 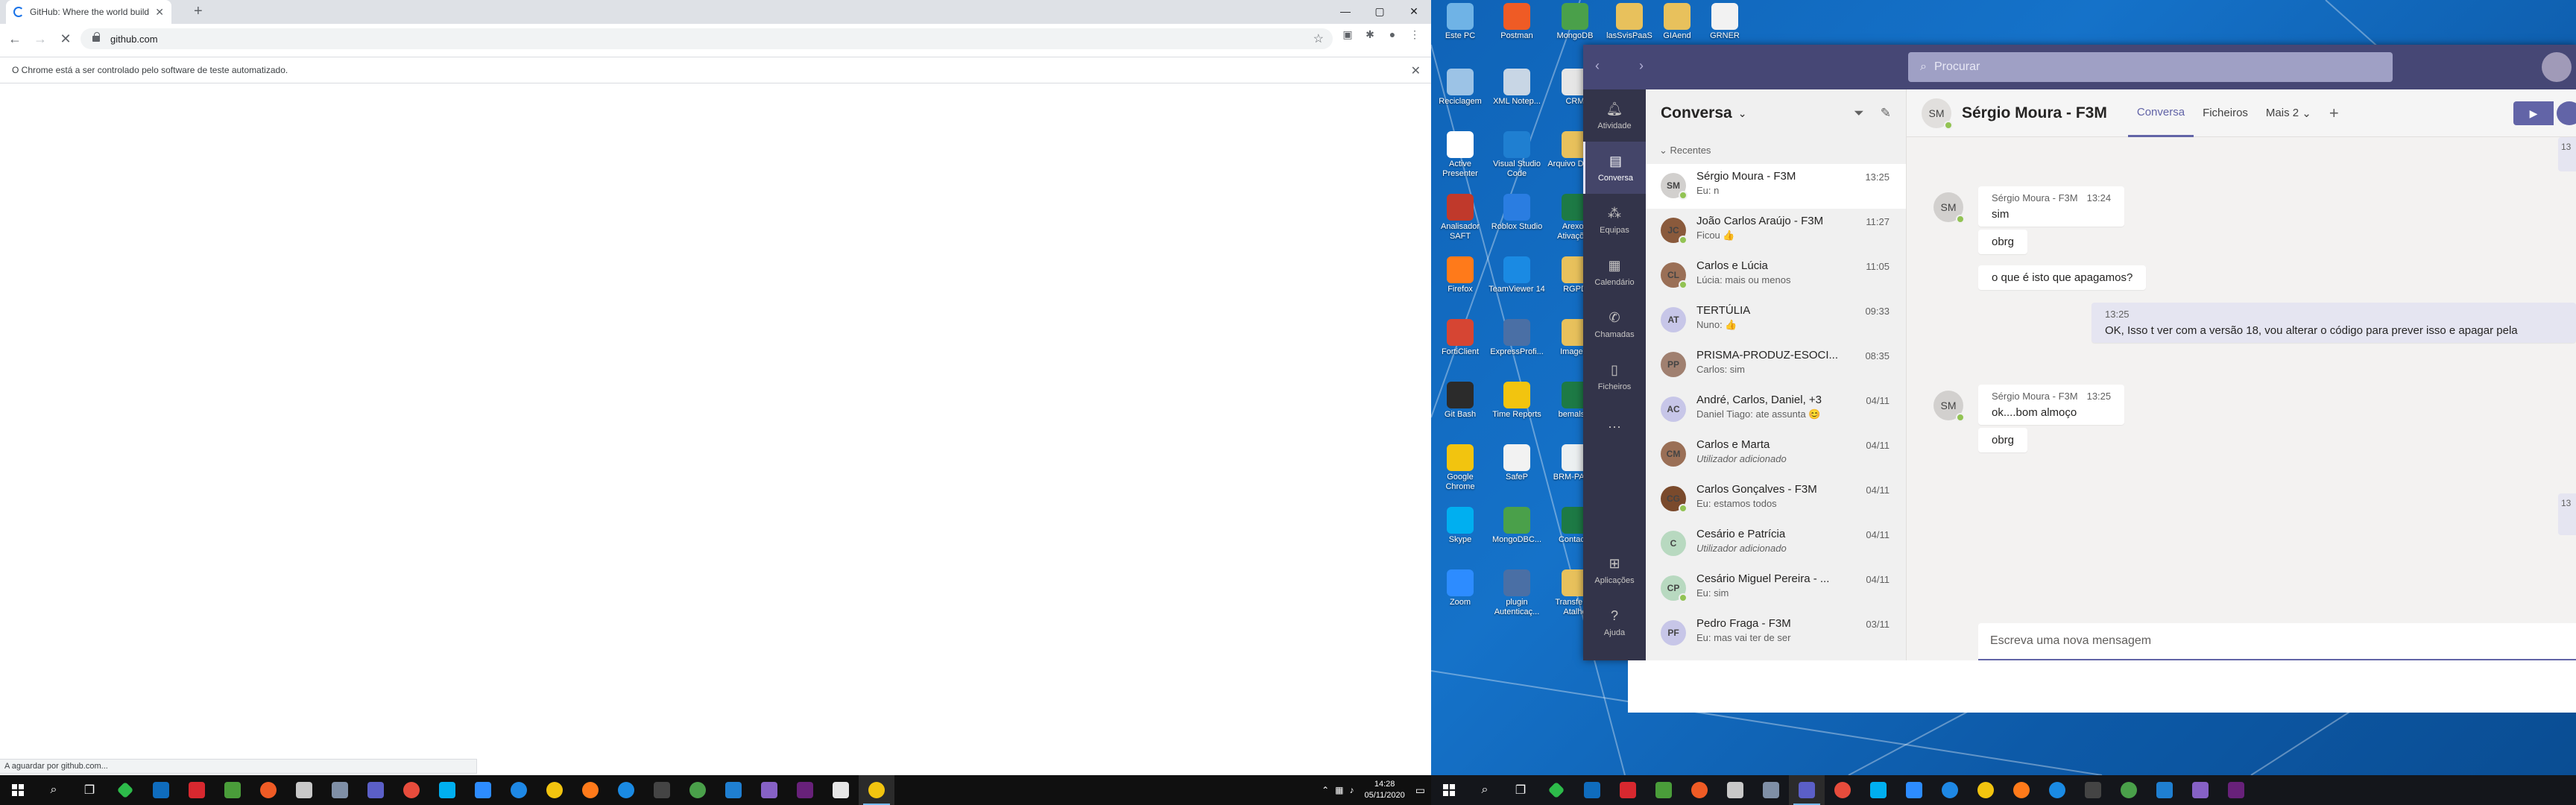 I want to click on teamviewer-icon, so click(x=626, y=790).